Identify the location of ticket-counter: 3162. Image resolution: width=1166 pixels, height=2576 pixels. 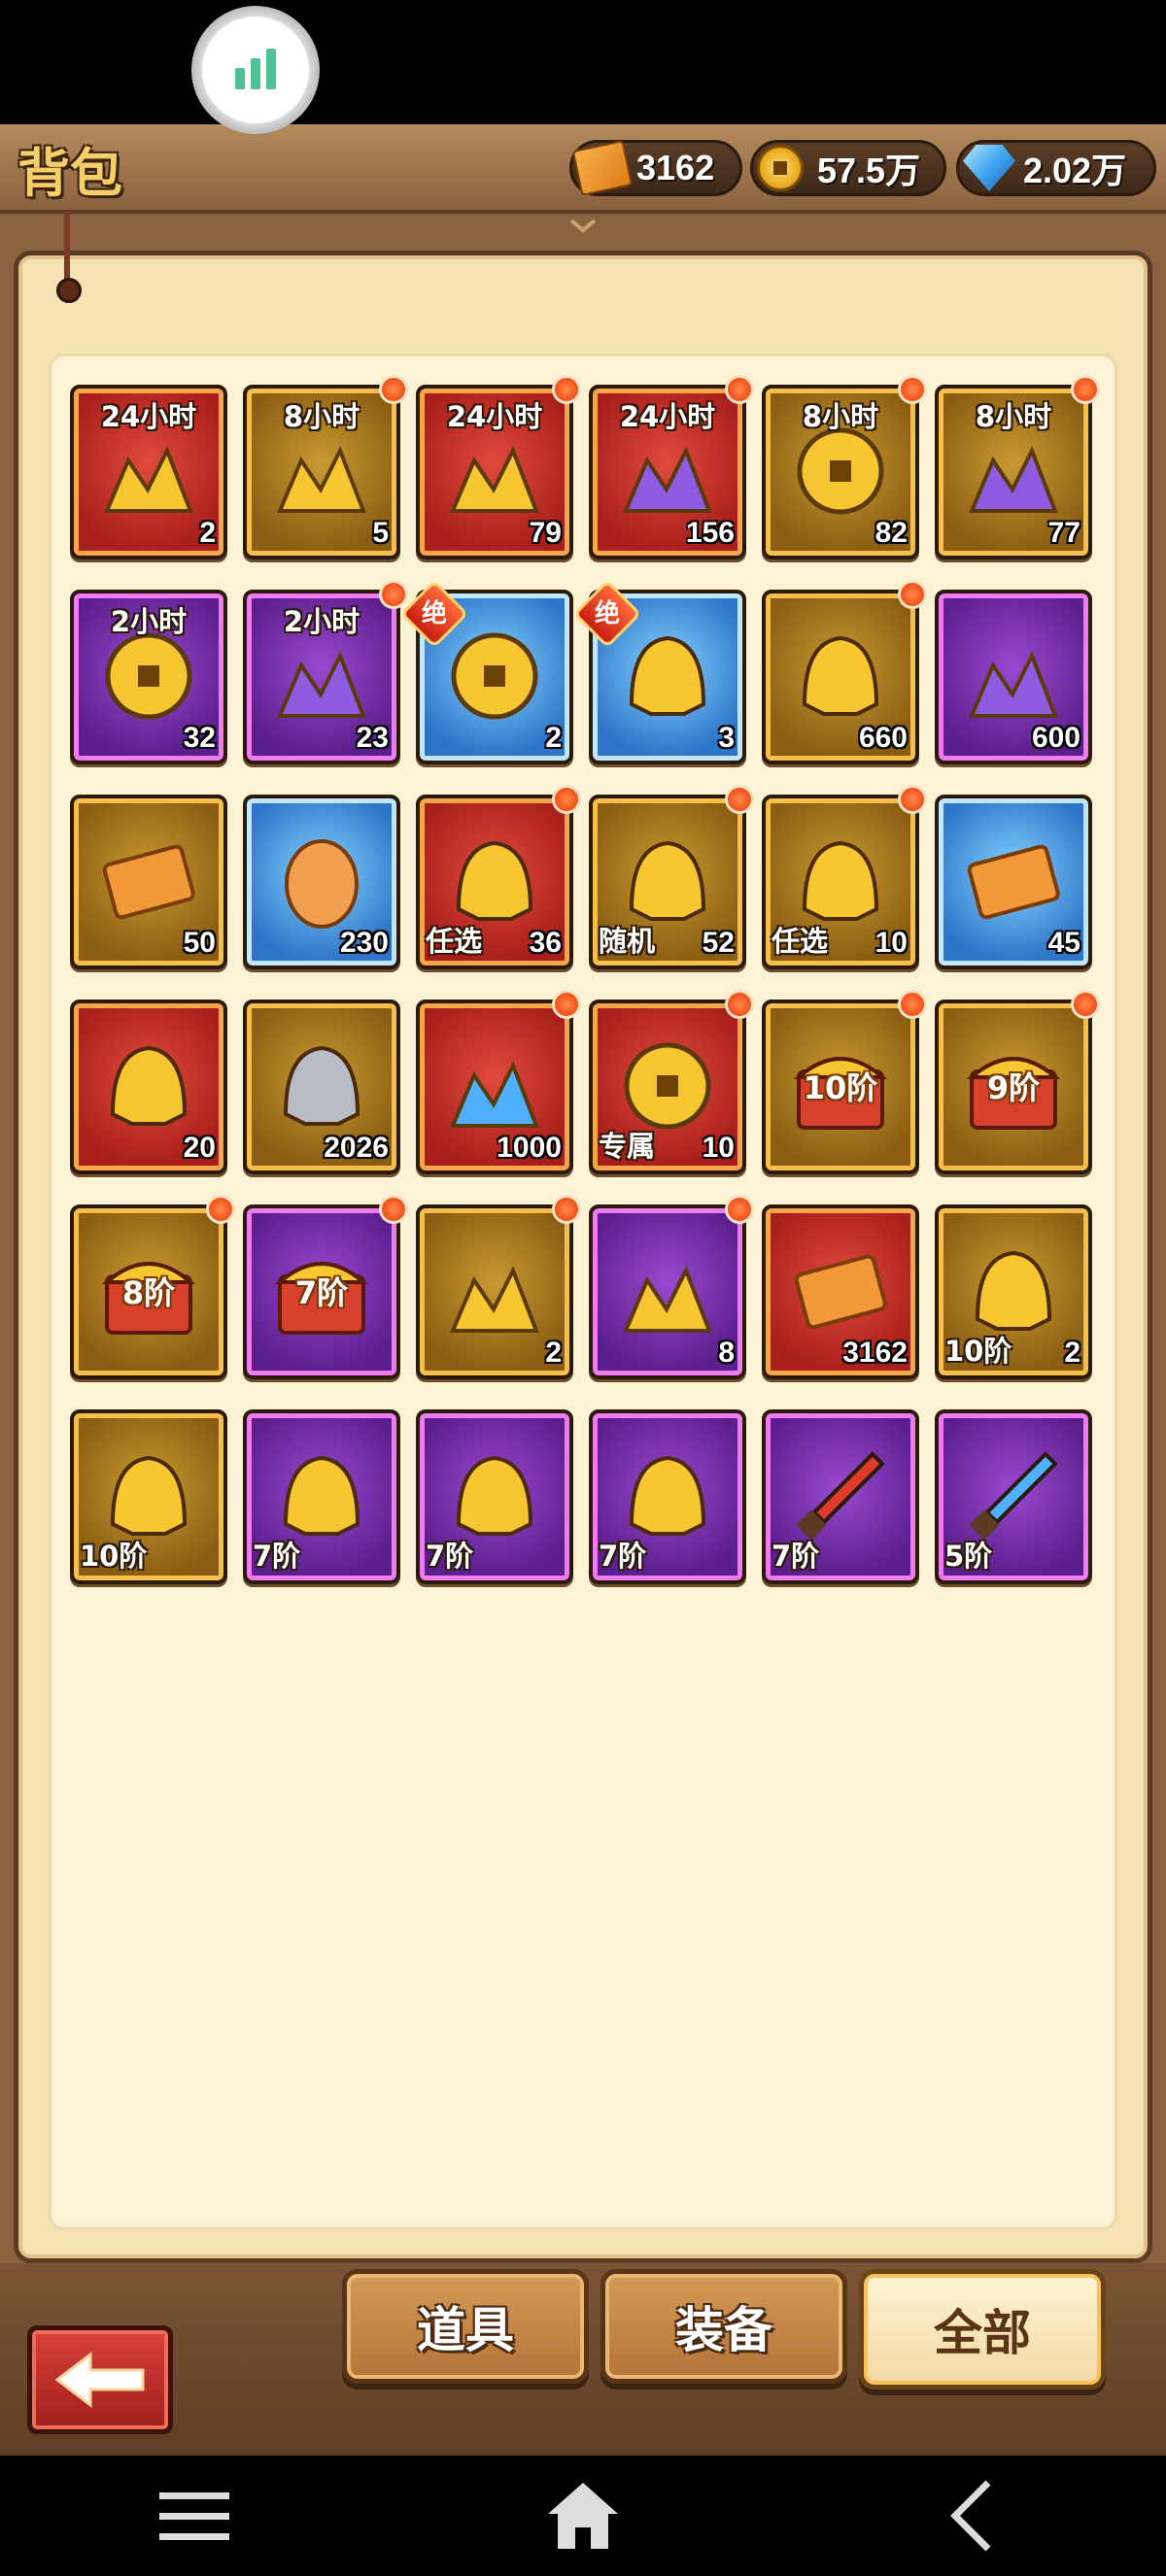
(655, 168).